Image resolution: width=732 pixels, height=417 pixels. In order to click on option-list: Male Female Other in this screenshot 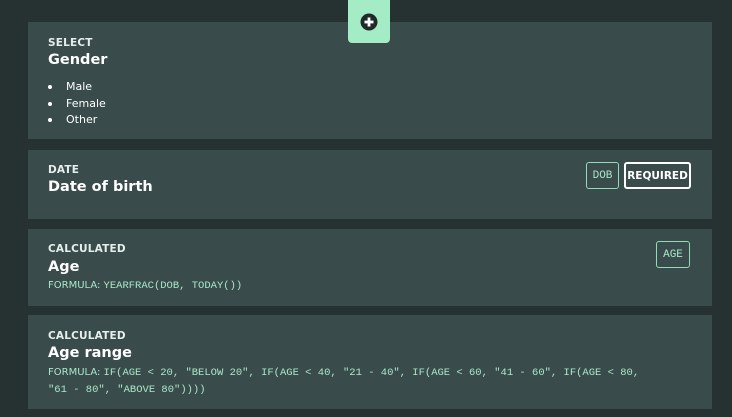, I will do `click(77, 104)`.